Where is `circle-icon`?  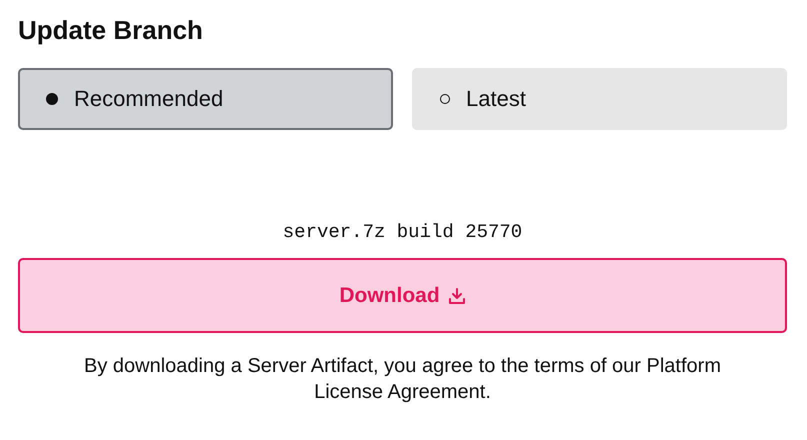 circle-icon is located at coordinates (445, 99).